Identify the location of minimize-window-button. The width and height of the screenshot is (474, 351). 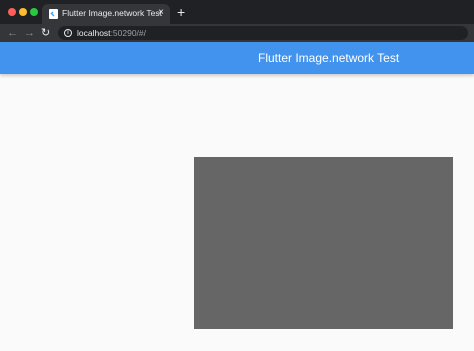
(23, 12).